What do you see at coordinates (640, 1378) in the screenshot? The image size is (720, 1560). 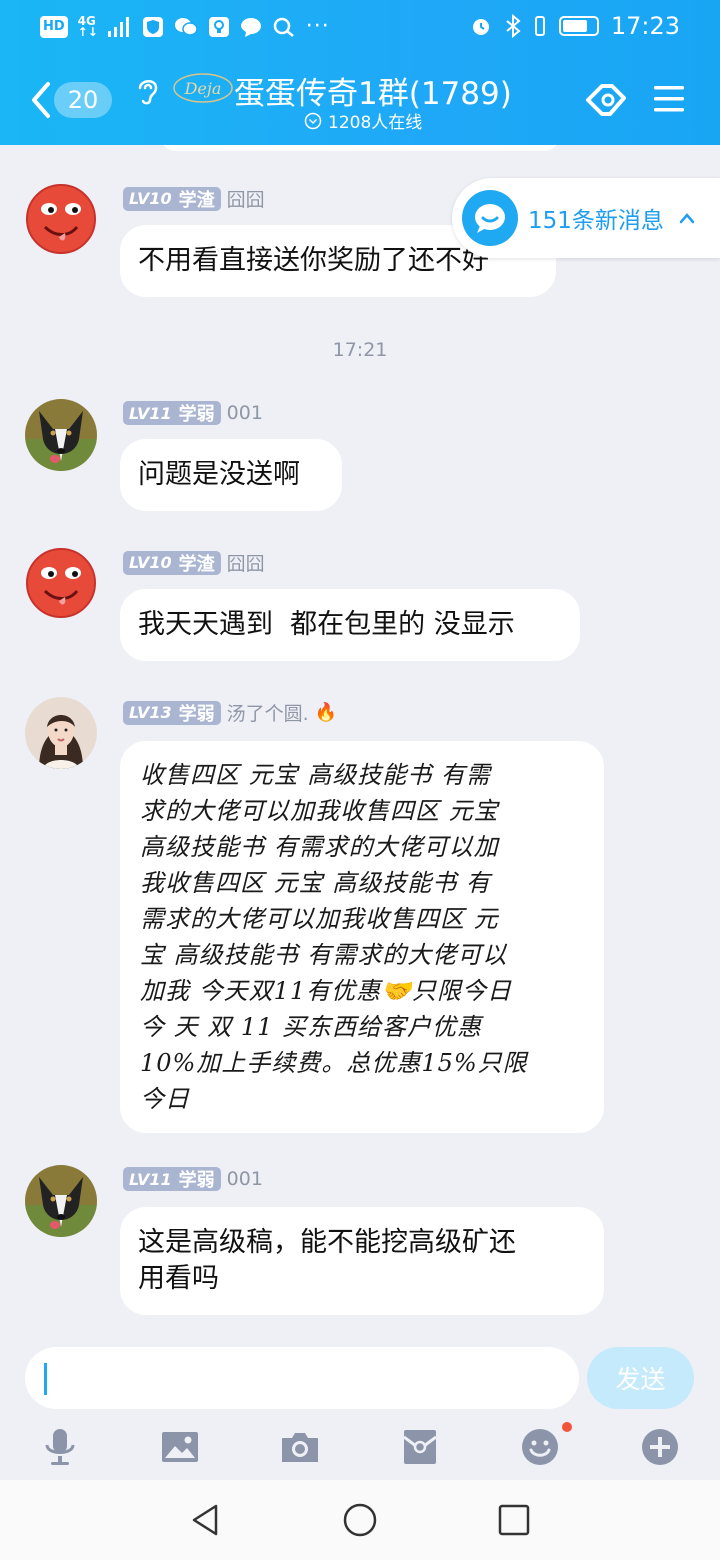 I see `send-button: 发送` at bounding box center [640, 1378].